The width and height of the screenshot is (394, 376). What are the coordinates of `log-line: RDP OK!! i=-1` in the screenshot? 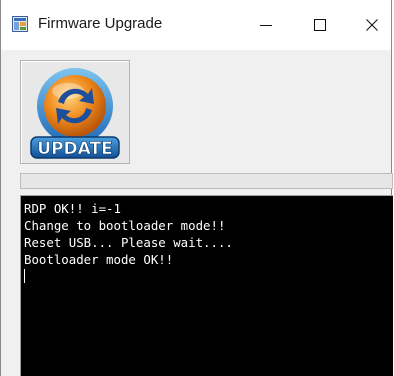 It's located at (72, 208).